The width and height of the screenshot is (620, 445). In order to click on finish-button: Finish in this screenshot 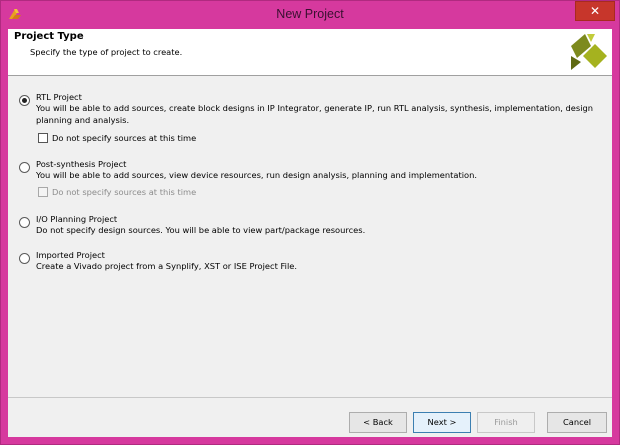, I will do `click(506, 422)`.